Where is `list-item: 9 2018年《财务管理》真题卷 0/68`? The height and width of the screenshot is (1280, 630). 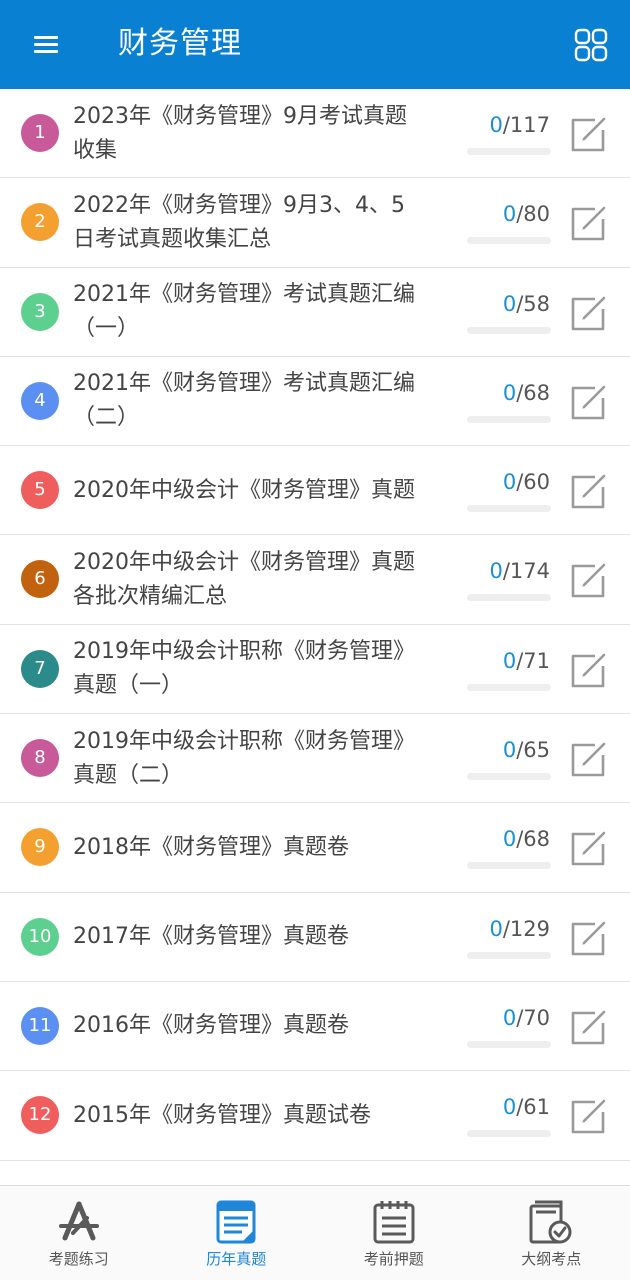 list-item: 9 2018年《财务管理》真题卷 0/68 is located at coordinates (315, 848).